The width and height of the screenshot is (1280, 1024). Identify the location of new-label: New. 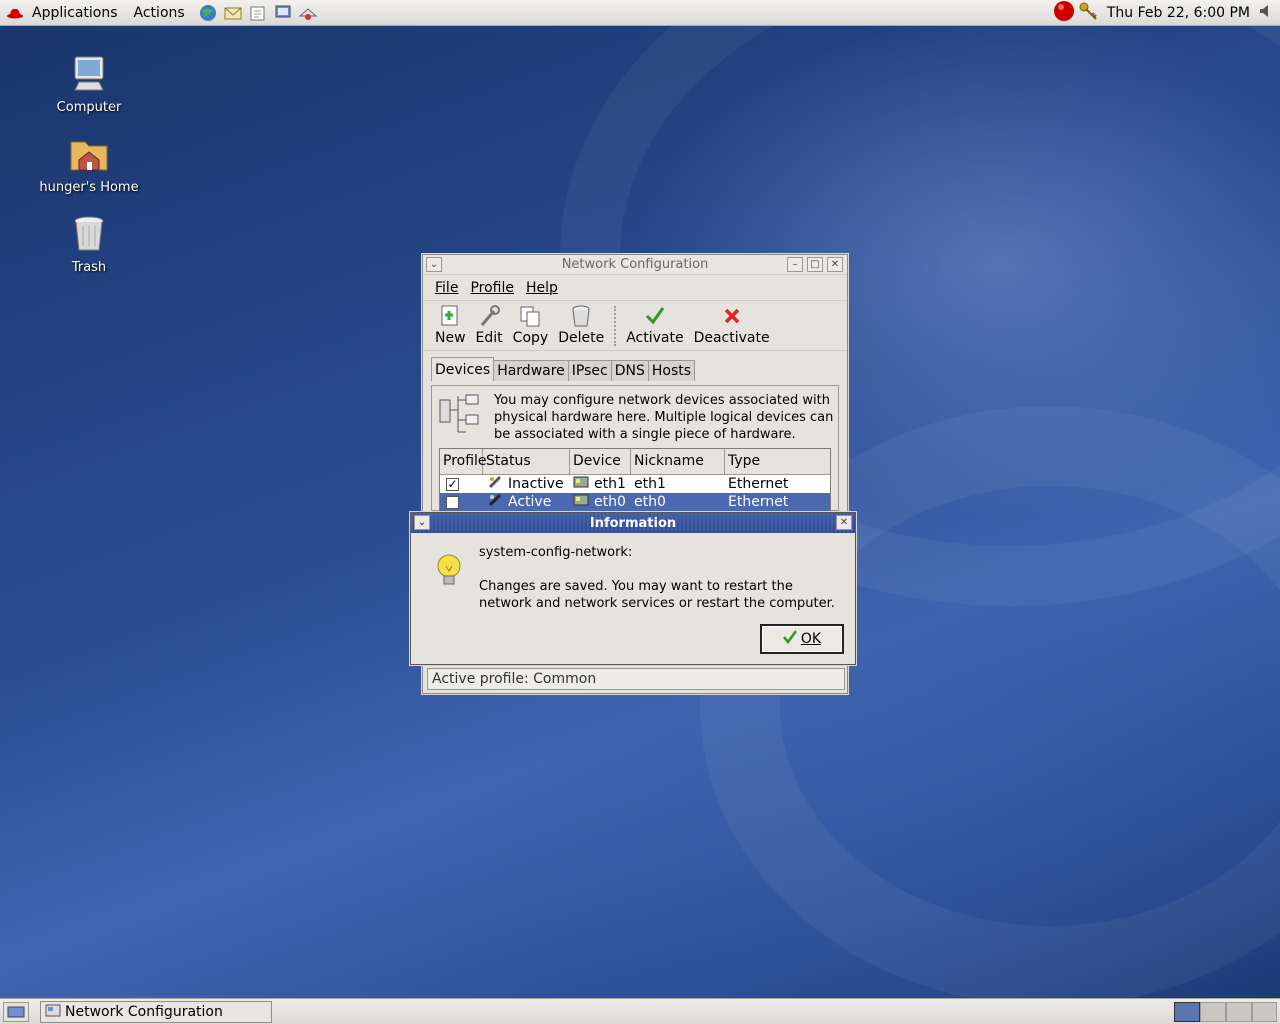
(450, 338).